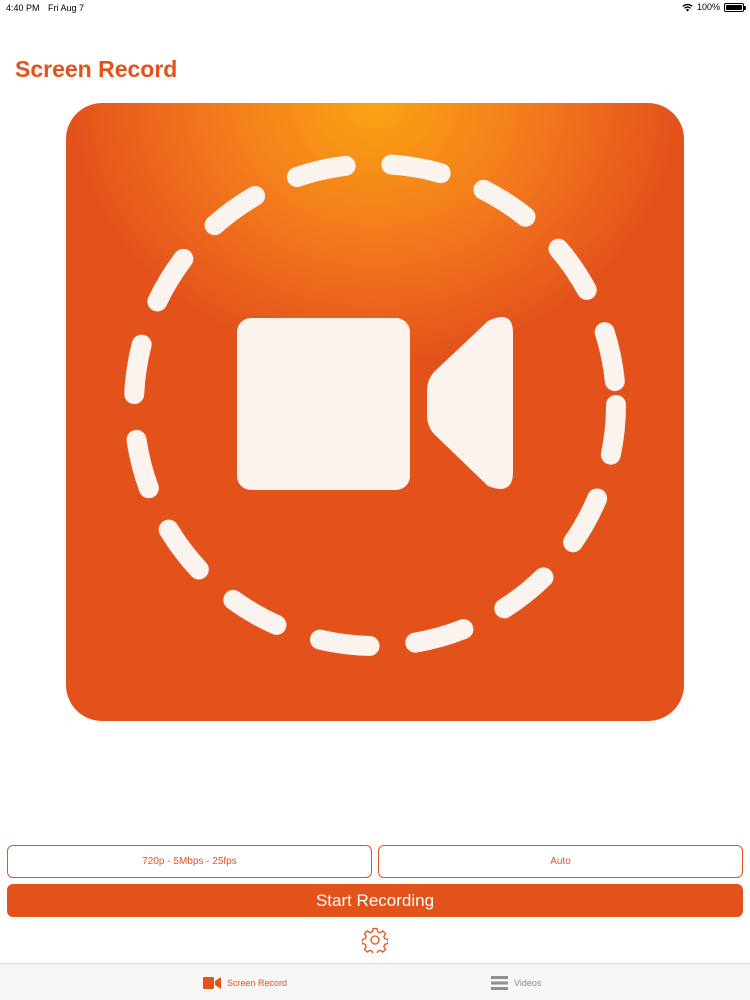 Image resolution: width=750 pixels, height=1000 pixels. Describe the element at coordinates (687, 7) in the screenshot. I see `wifi-icon` at that location.